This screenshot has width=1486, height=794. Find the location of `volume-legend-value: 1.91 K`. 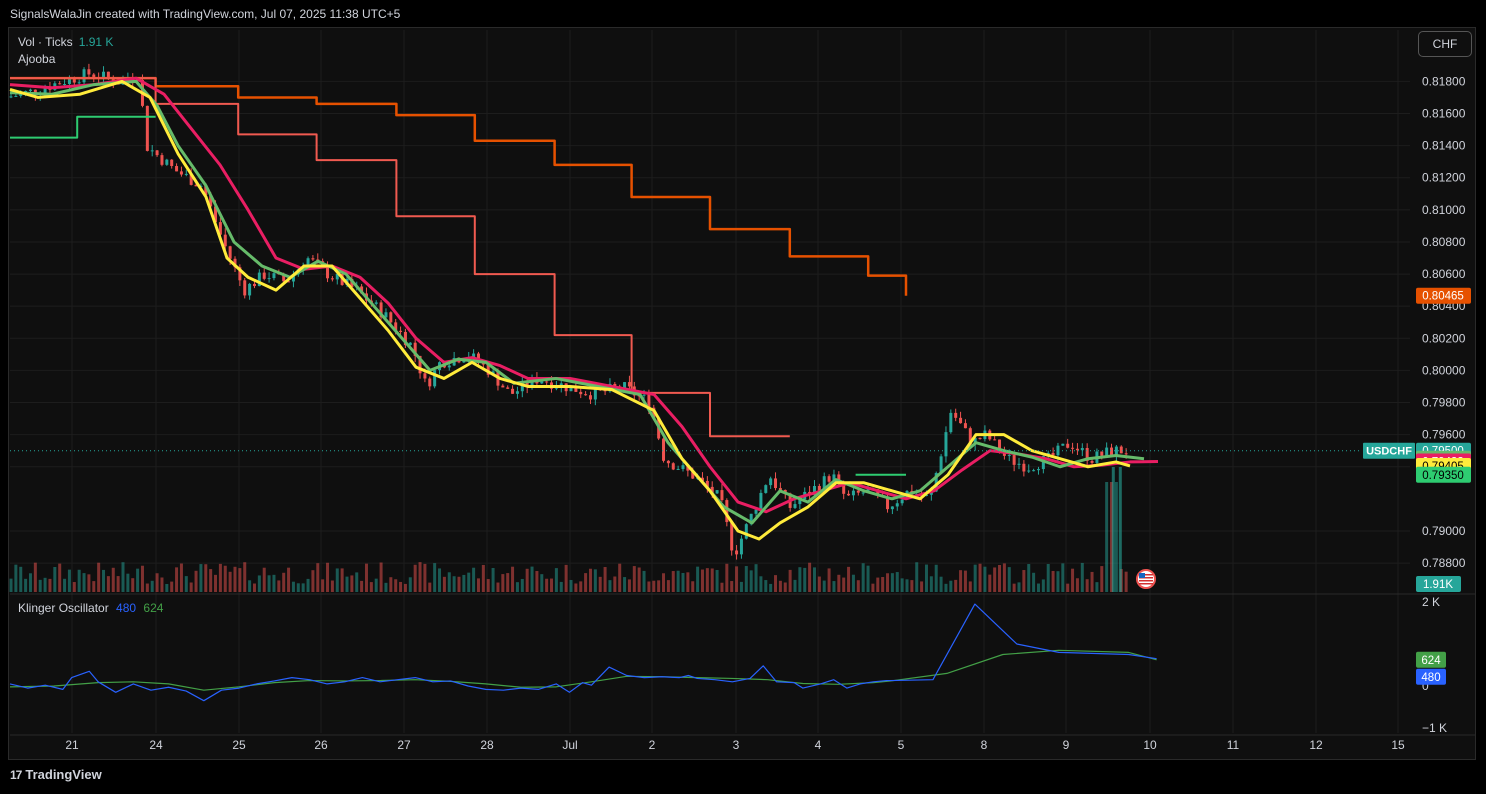

volume-legend-value: 1.91 K is located at coordinates (96, 42).